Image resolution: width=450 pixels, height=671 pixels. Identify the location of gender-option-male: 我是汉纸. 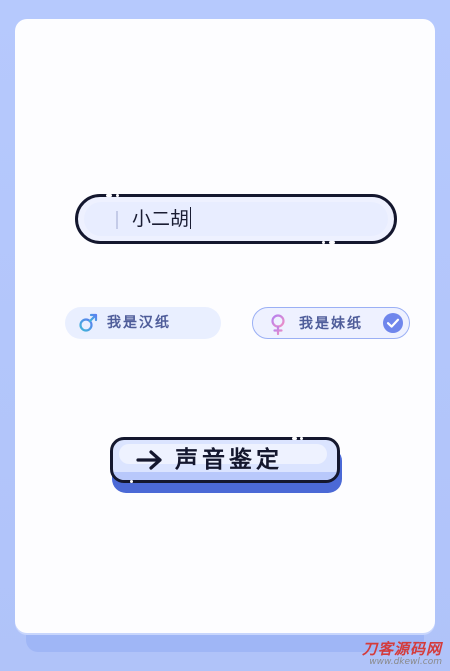
(143, 323).